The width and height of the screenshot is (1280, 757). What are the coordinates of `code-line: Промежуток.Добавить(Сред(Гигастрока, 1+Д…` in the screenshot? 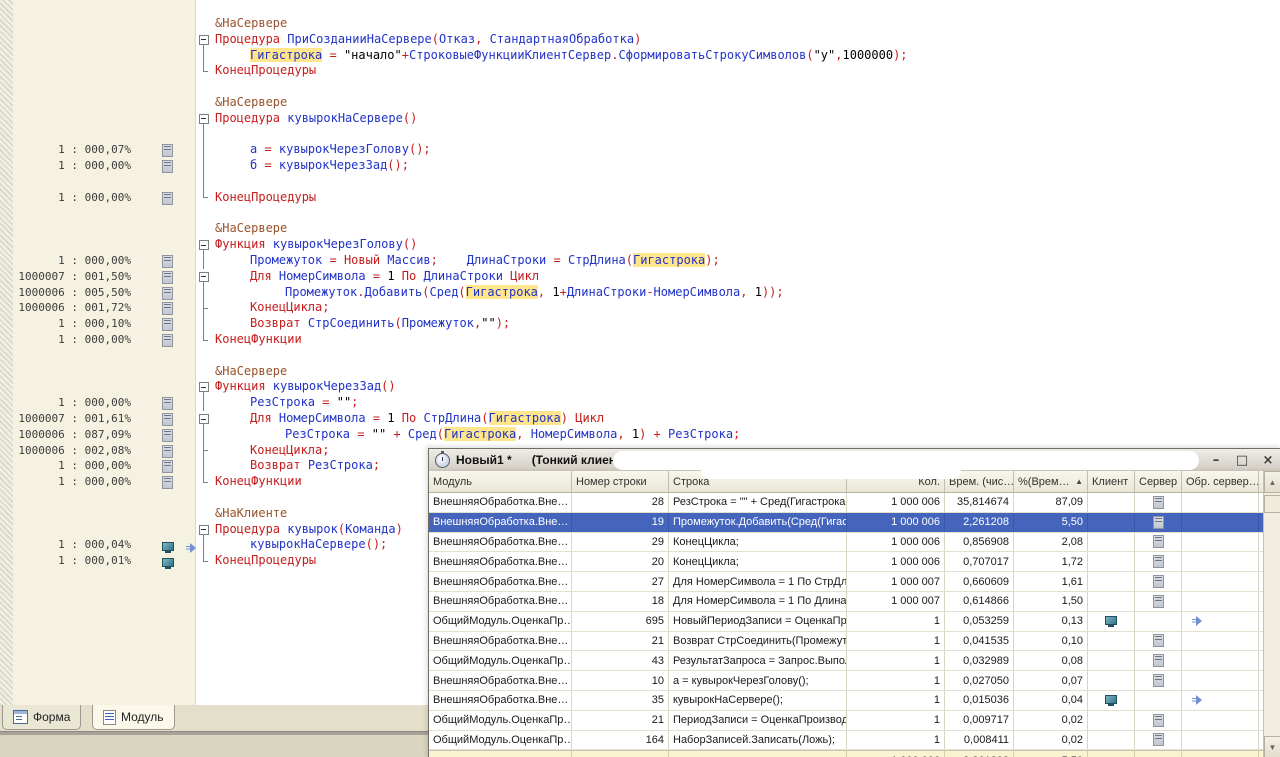 It's located at (490, 292).